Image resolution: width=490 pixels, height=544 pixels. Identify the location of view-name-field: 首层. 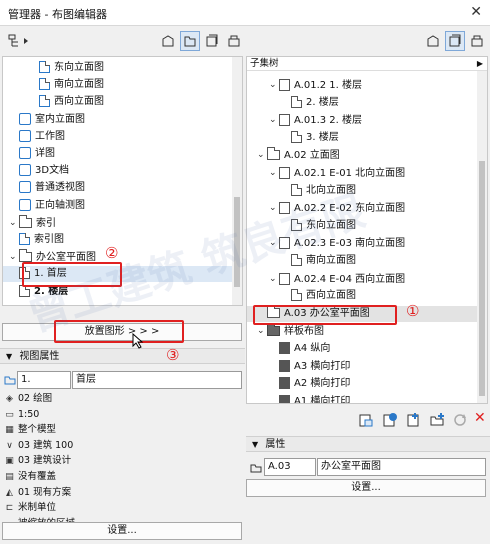
(157, 380).